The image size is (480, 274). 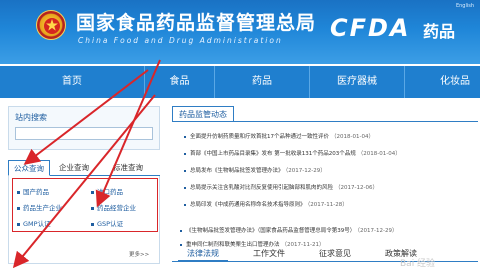 I want to click on national-emblem-icon, so click(x=51, y=25).